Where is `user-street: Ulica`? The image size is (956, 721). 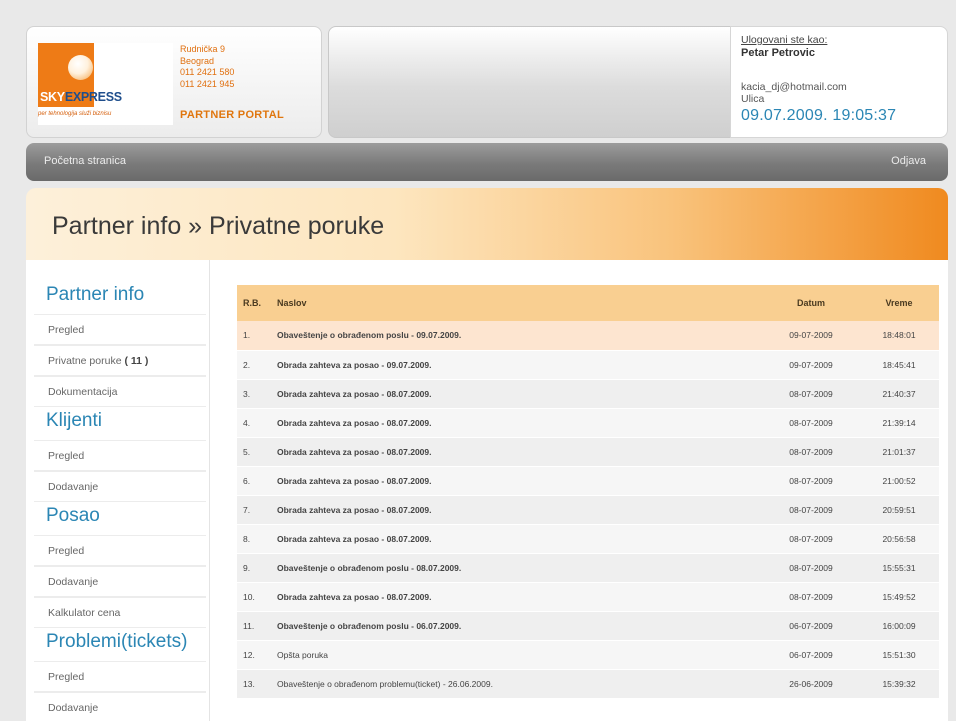 user-street: Ulica is located at coordinates (753, 99).